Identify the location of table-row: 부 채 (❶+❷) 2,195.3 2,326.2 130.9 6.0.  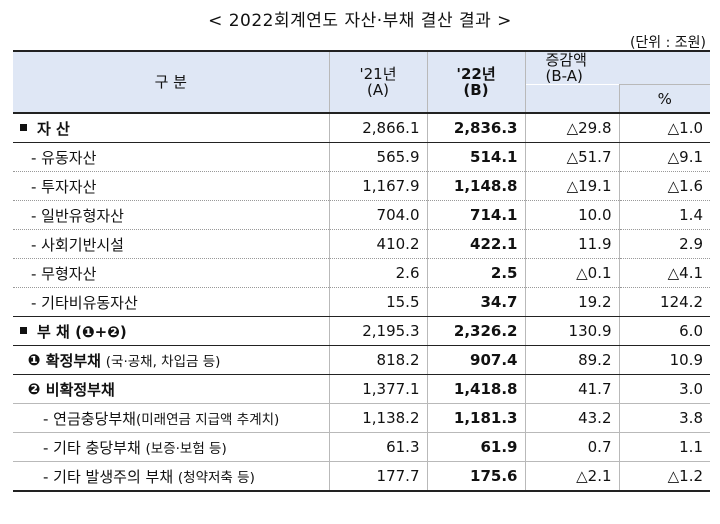
(361, 331).